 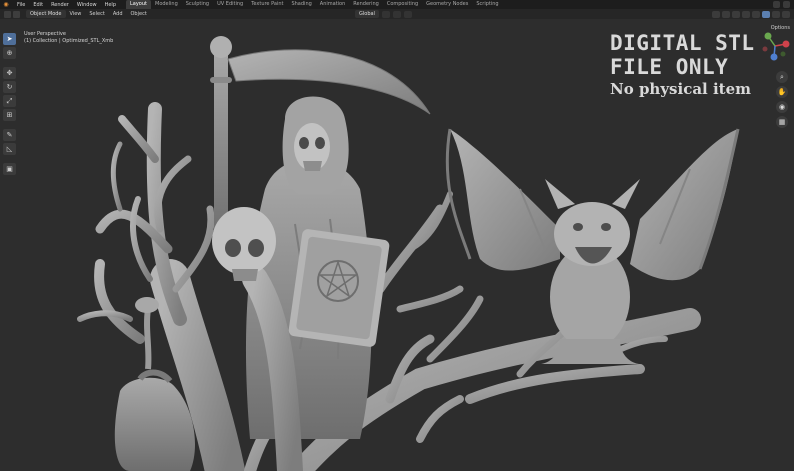 I want to click on tab-uv-editing: UV Editing, so click(x=230, y=4).